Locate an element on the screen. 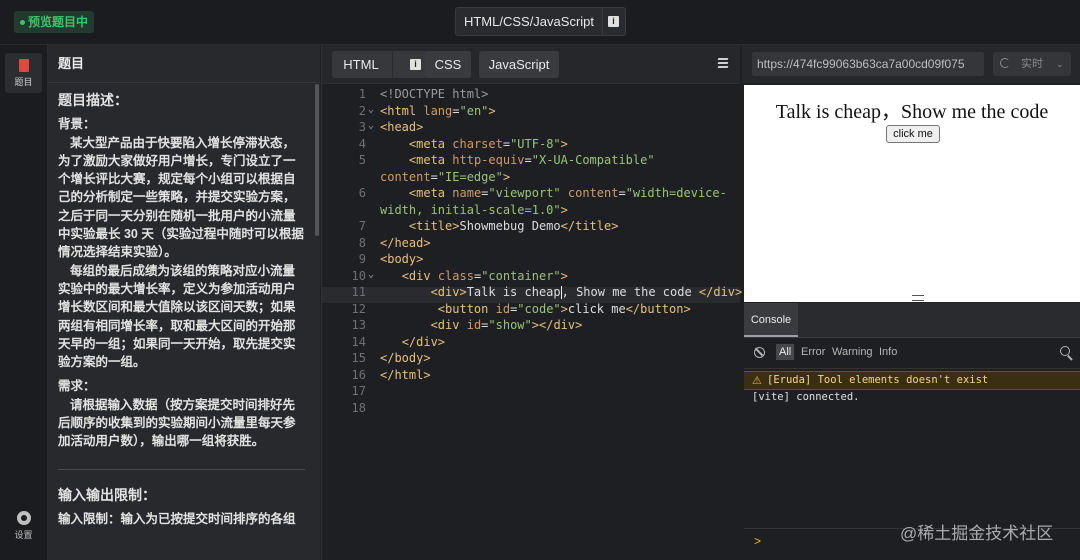 The height and width of the screenshot is (560, 1080). chevron-down-icon: ⌄ is located at coordinates (1060, 64).